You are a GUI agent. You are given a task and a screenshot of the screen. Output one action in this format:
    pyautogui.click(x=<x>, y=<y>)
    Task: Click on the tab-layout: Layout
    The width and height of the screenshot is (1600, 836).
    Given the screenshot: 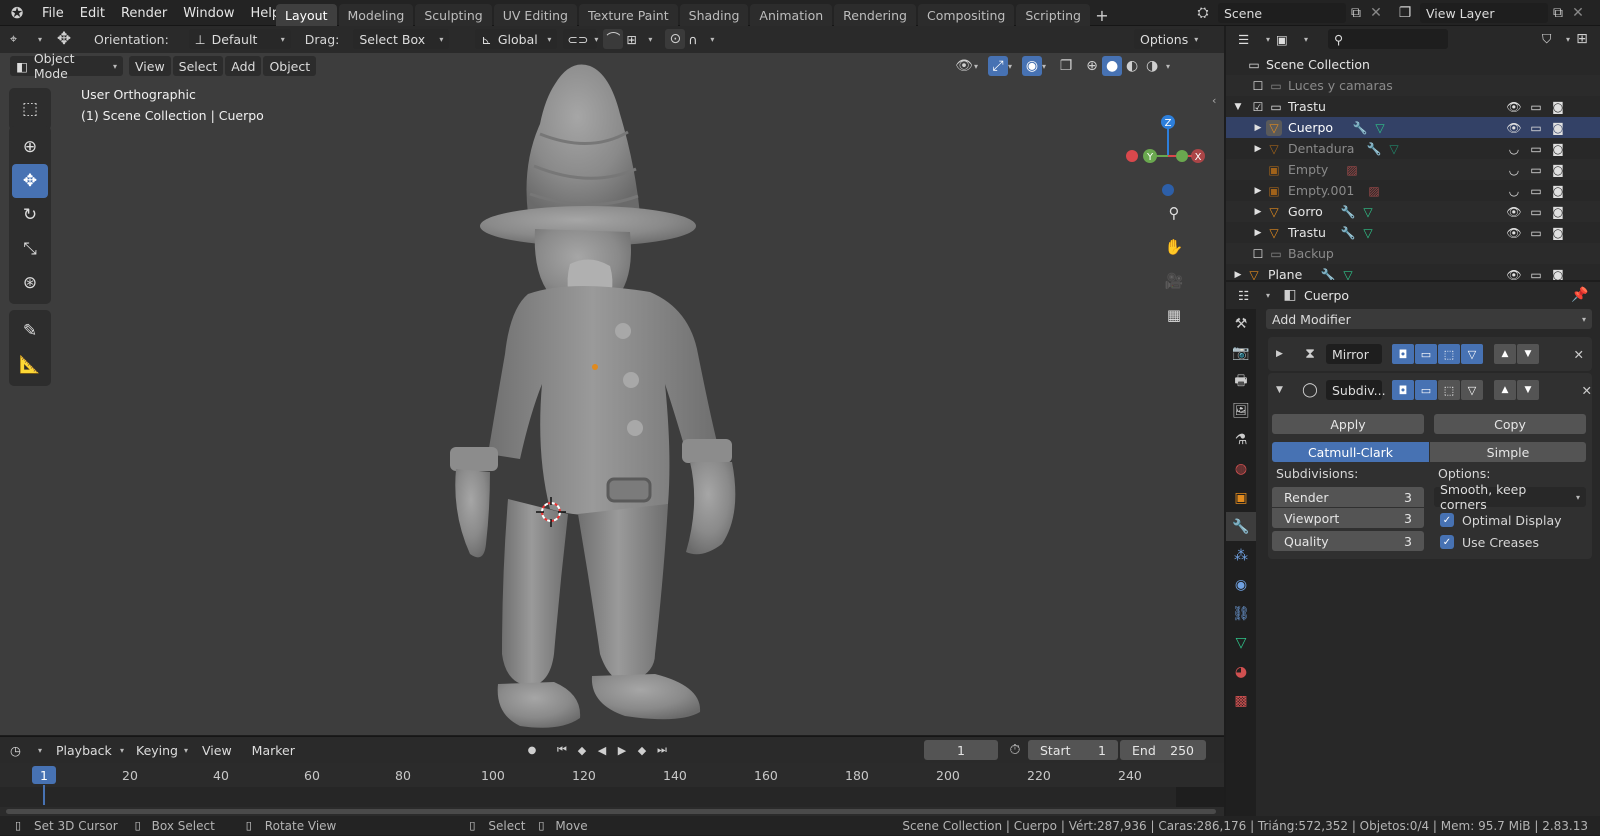 What is the action you would take?
    pyautogui.click(x=306, y=15)
    